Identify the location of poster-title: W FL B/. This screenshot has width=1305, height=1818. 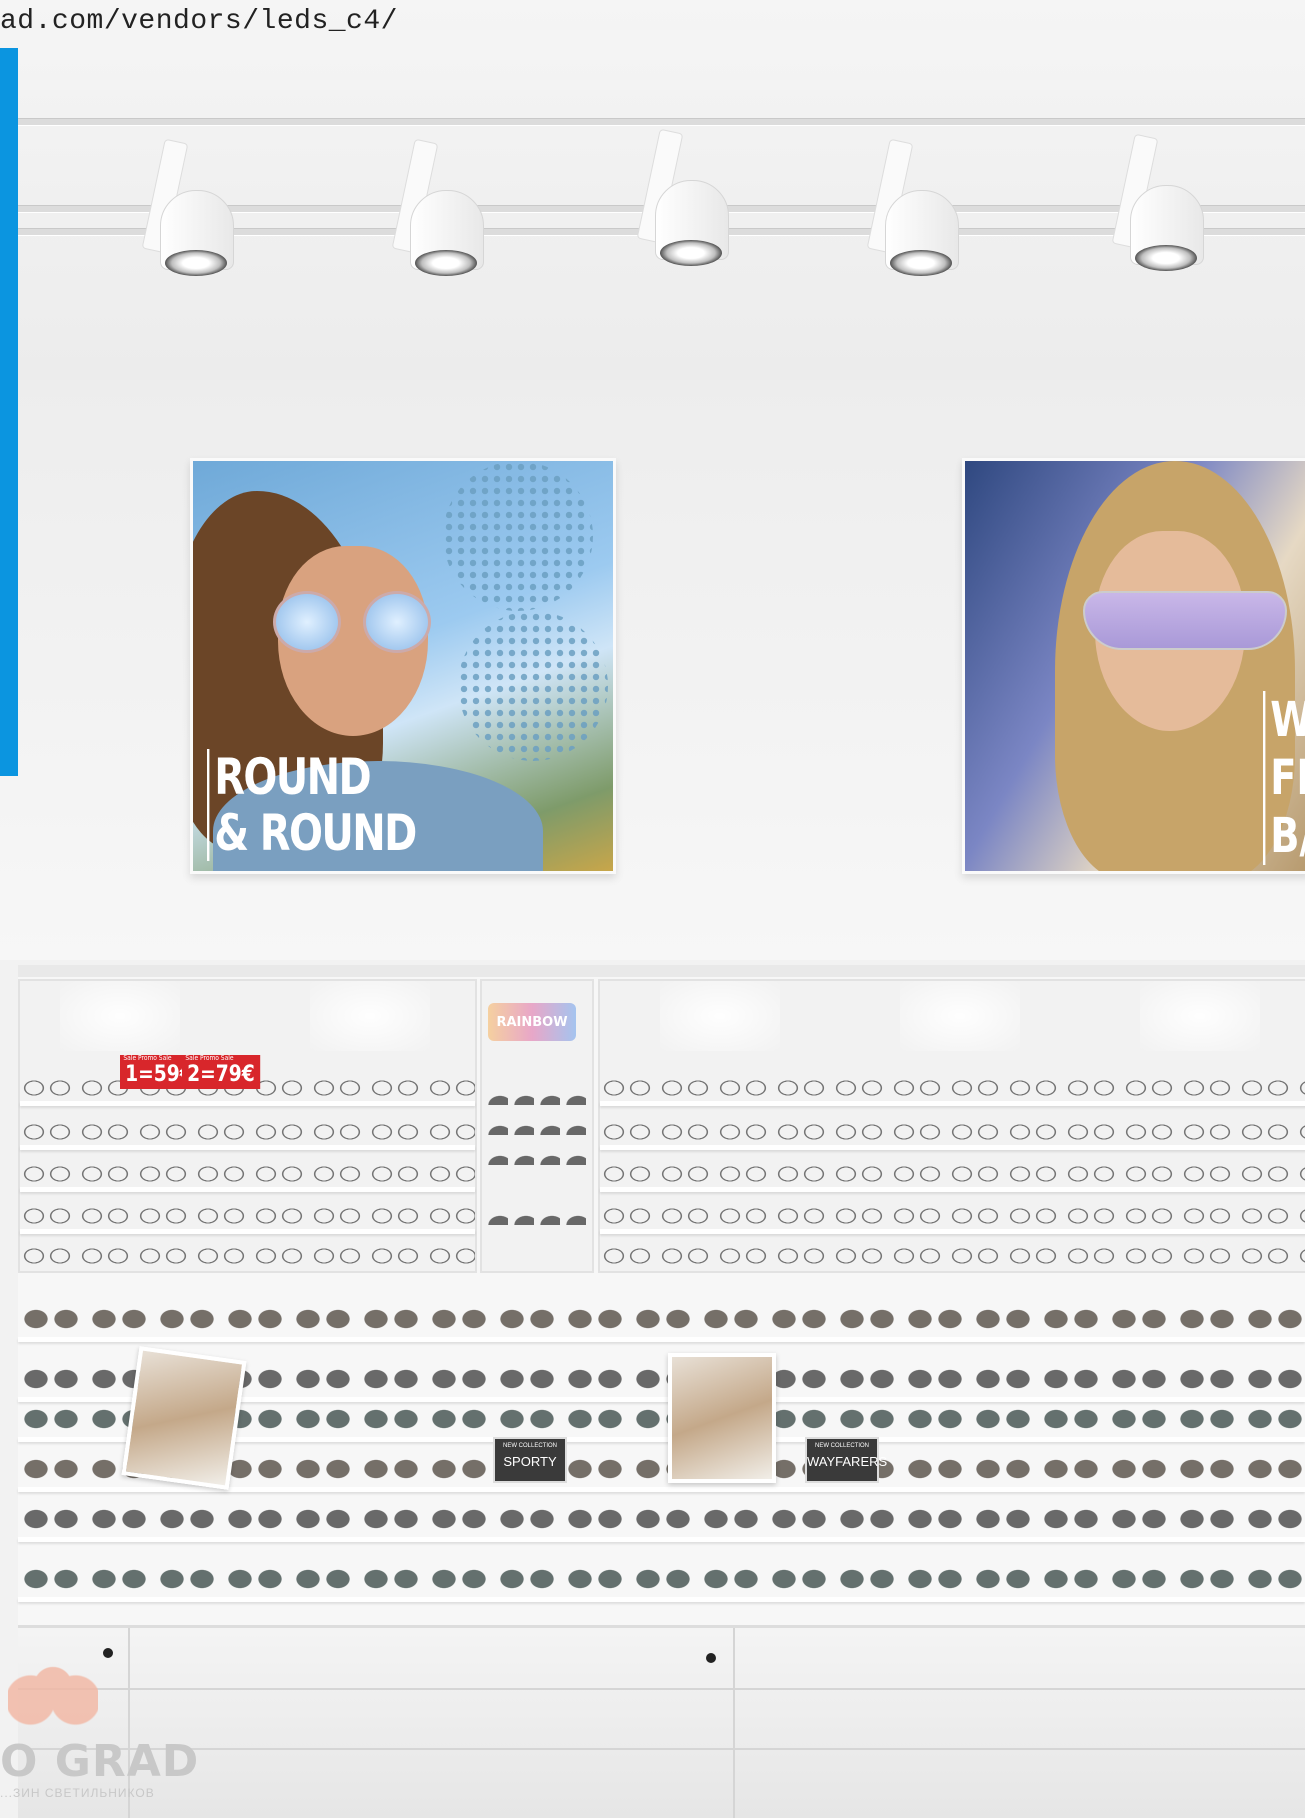
(1284, 778).